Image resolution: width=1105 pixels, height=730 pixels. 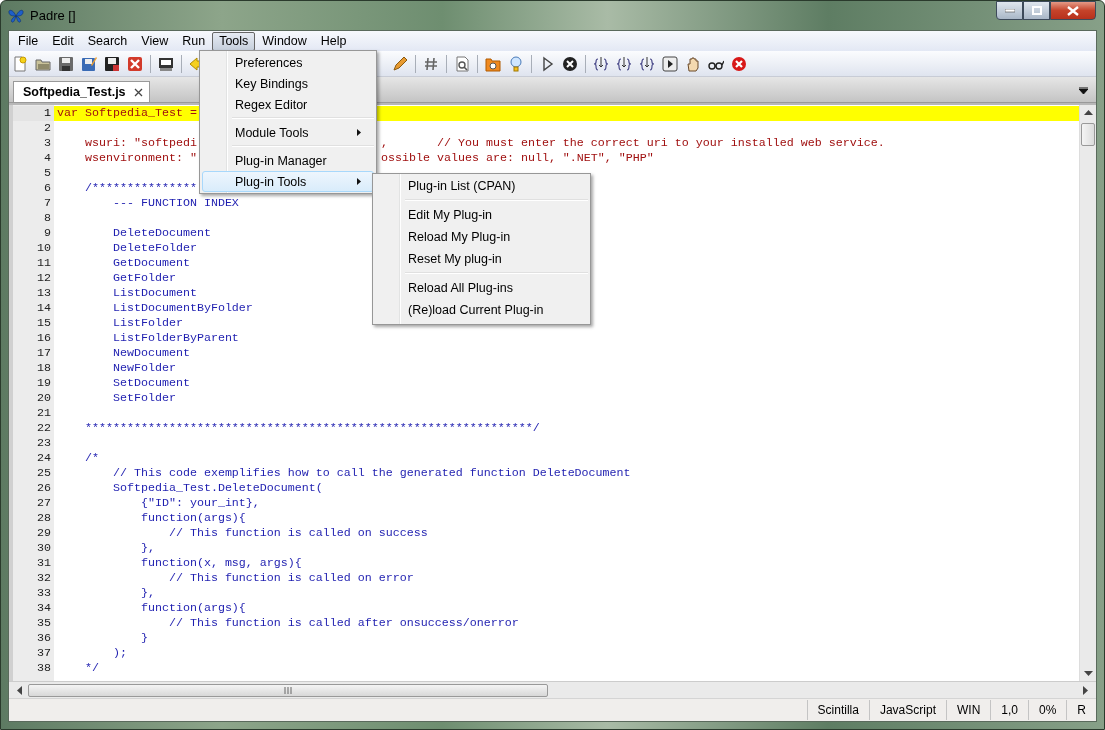 I want to click on folder-search-icon, so click(x=493, y=63).